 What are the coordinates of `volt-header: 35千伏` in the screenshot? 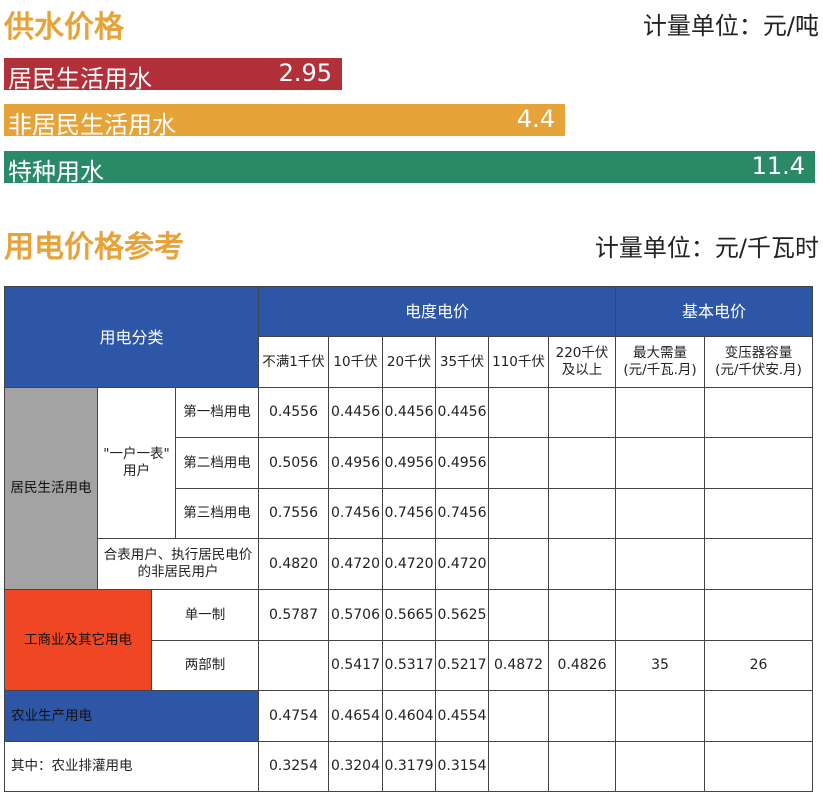 It's located at (462, 362).